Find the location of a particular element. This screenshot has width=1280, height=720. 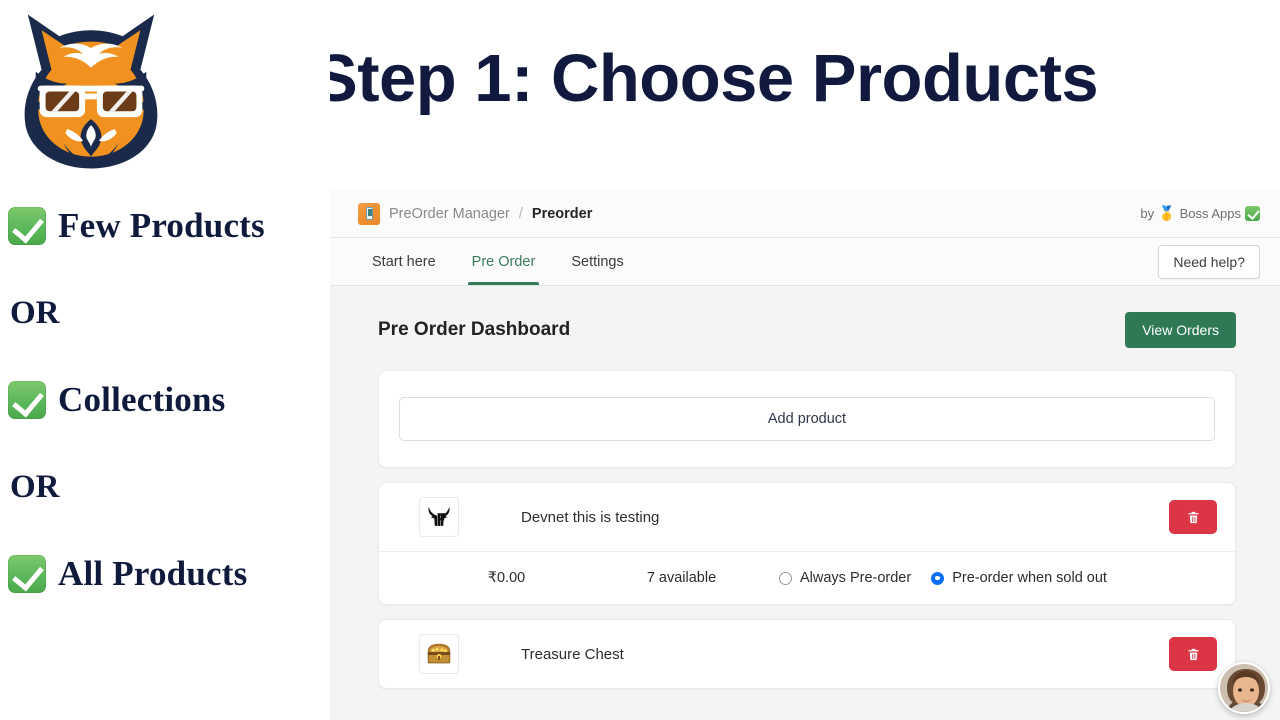

list-item-label: Few Products is located at coordinates (161, 225).